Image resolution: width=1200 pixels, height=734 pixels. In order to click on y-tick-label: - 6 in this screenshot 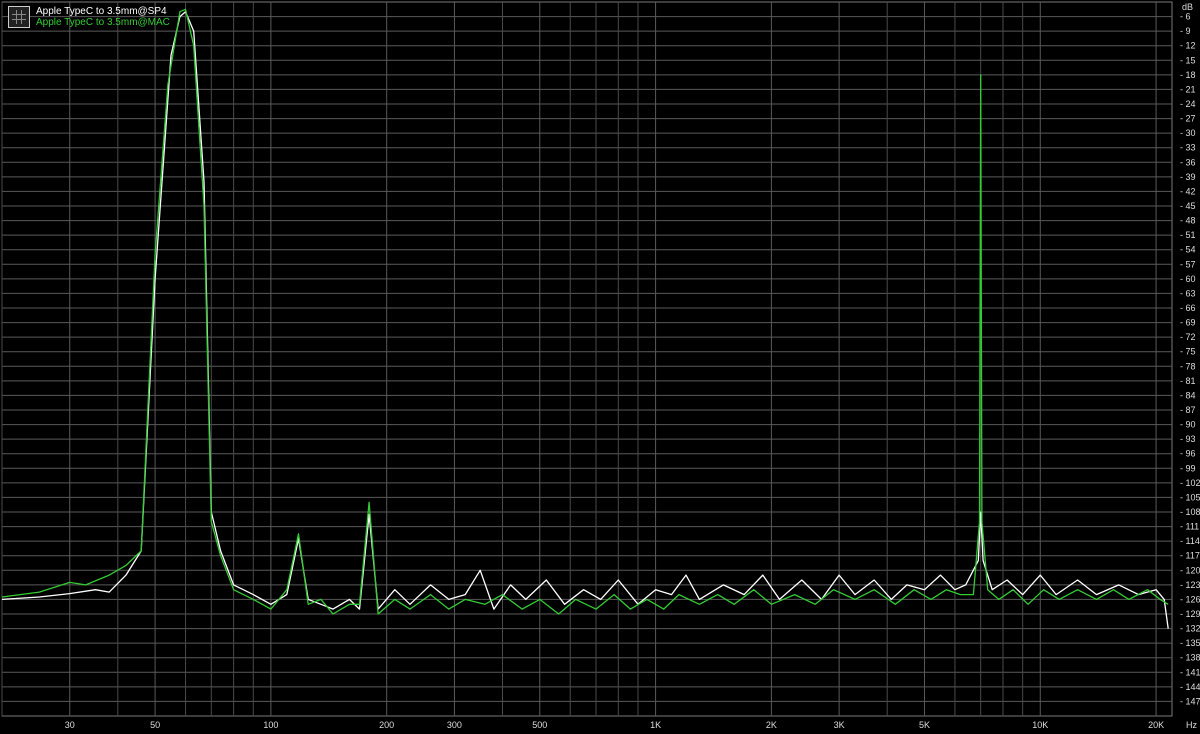, I will do `click(1185, 17)`.